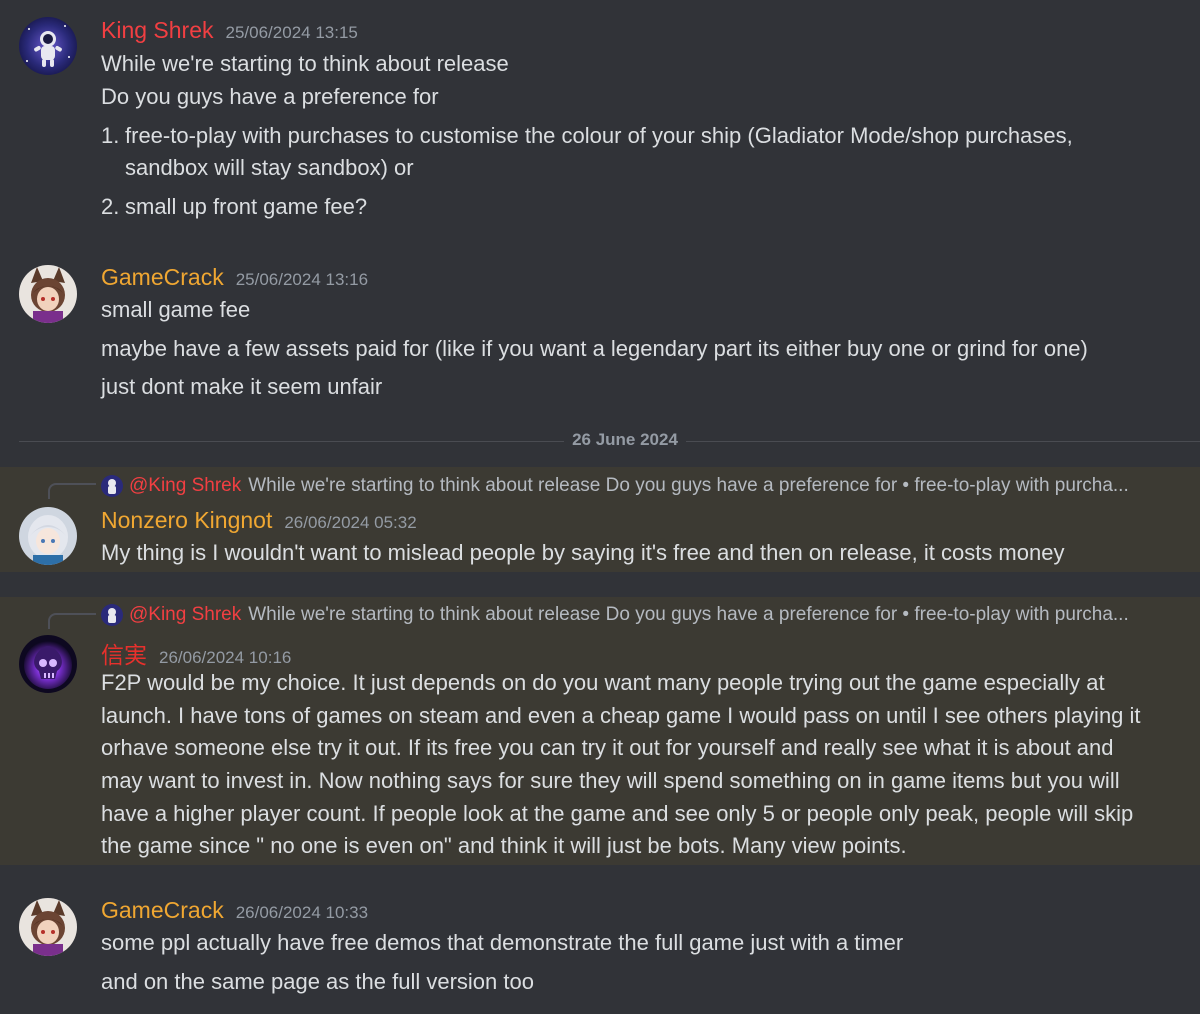 The height and width of the screenshot is (1014, 1200). Describe the element at coordinates (176, 309) in the screenshot. I see `message-text: small game fee` at that location.